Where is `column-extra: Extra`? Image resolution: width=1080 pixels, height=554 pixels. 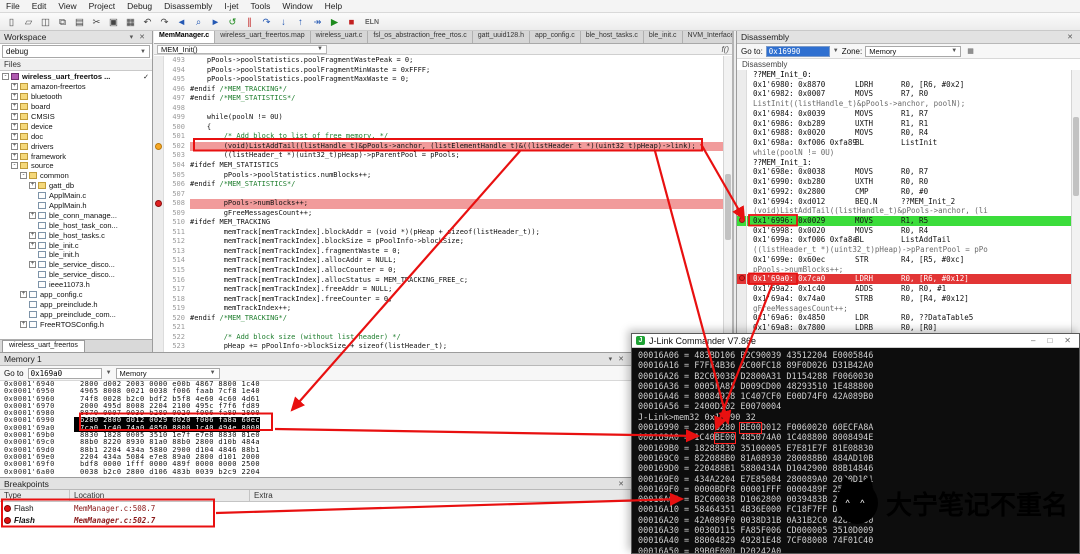 column-extra: Extra is located at coordinates (440, 495).